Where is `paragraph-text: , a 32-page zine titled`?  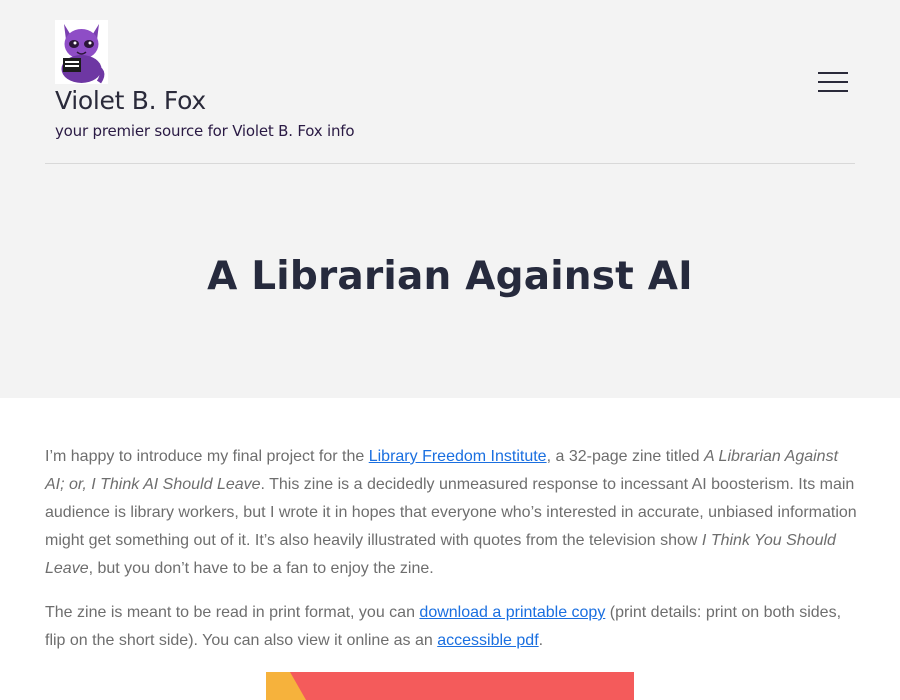 paragraph-text: , a 32-page zine titled is located at coordinates (625, 456).